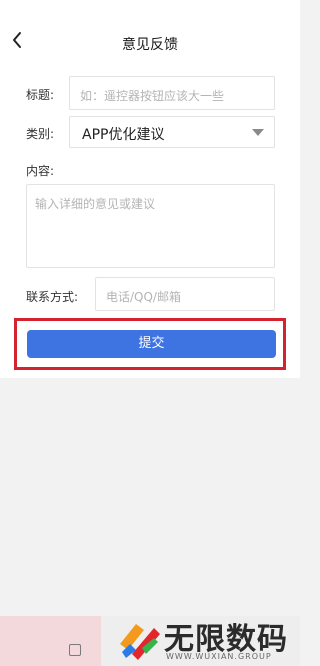 This screenshot has width=320, height=666. What do you see at coordinates (40, 171) in the screenshot?
I see `content-label: 内容:` at bounding box center [40, 171].